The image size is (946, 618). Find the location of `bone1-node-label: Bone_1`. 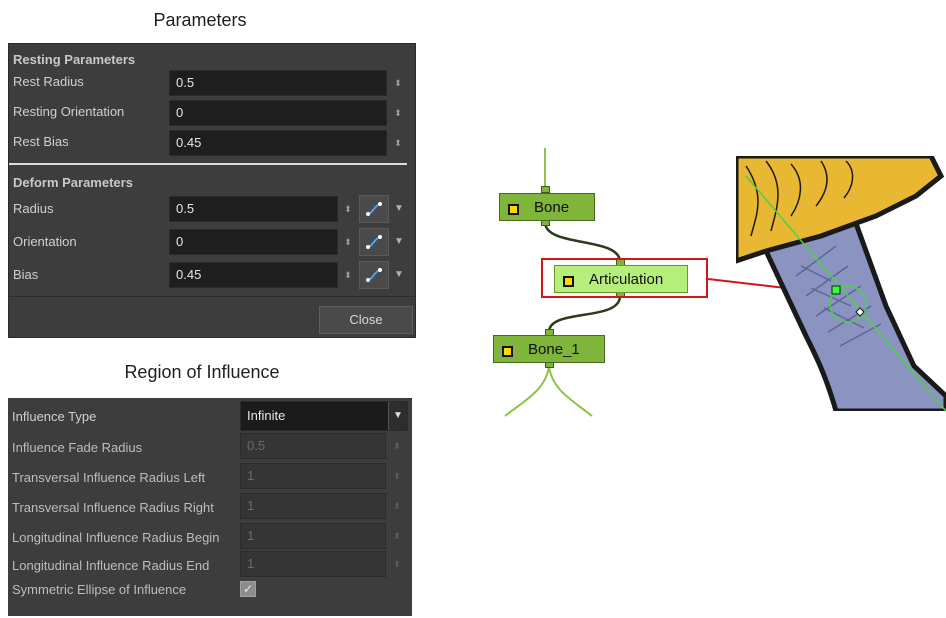

bone1-node-label: Bone_1 is located at coordinates (554, 349).